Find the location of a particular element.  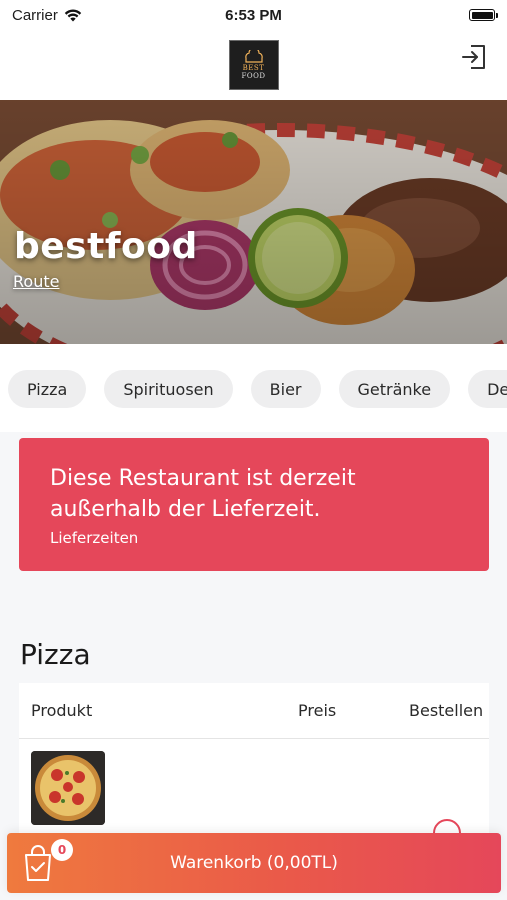

status-left: Carrier is located at coordinates (47, 15).